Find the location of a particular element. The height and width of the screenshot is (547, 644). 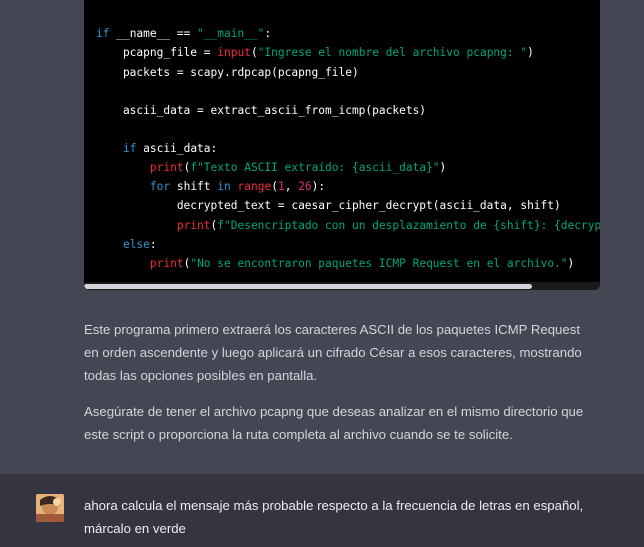

code-line: if __name__ == "__main__": is located at coordinates (184, 33).